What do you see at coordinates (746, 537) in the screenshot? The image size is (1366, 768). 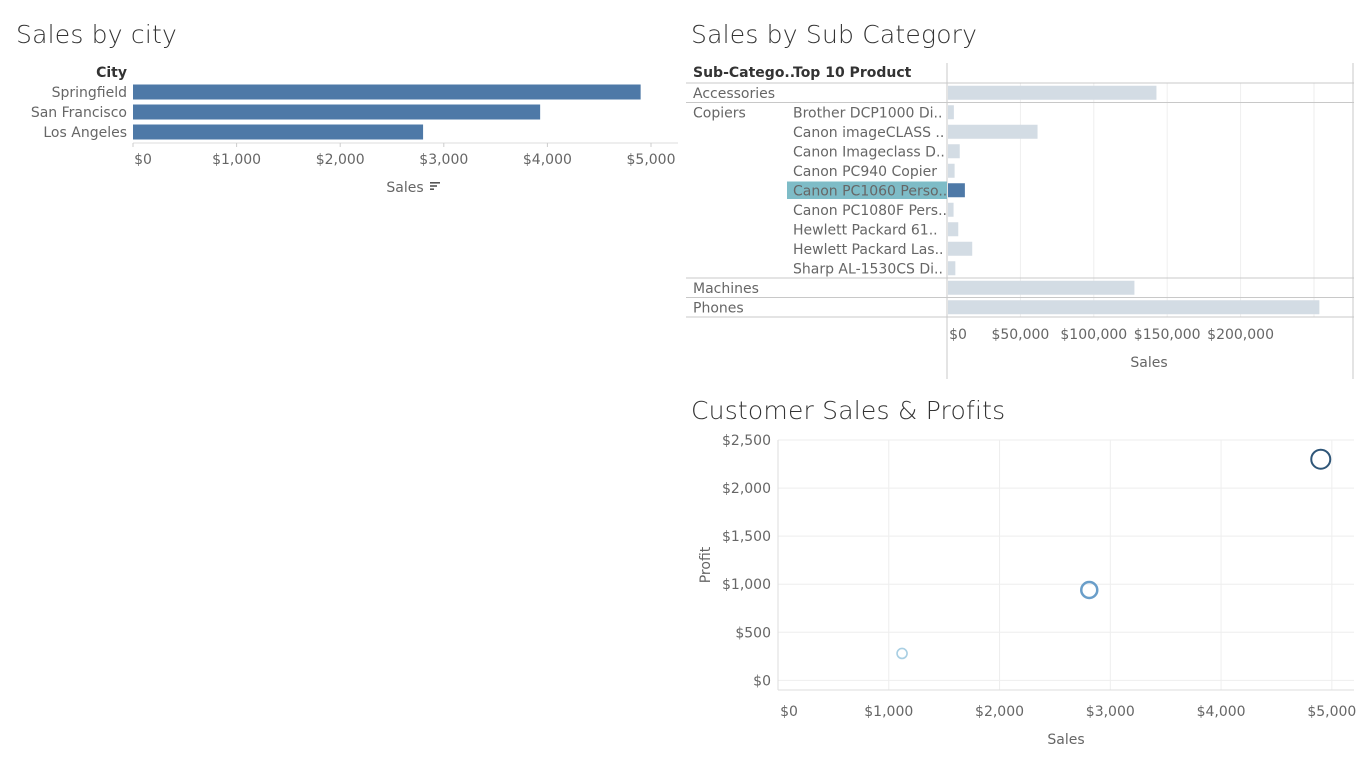 I see `scatter-y-tick-label: $1,500` at bounding box center [746, 537].